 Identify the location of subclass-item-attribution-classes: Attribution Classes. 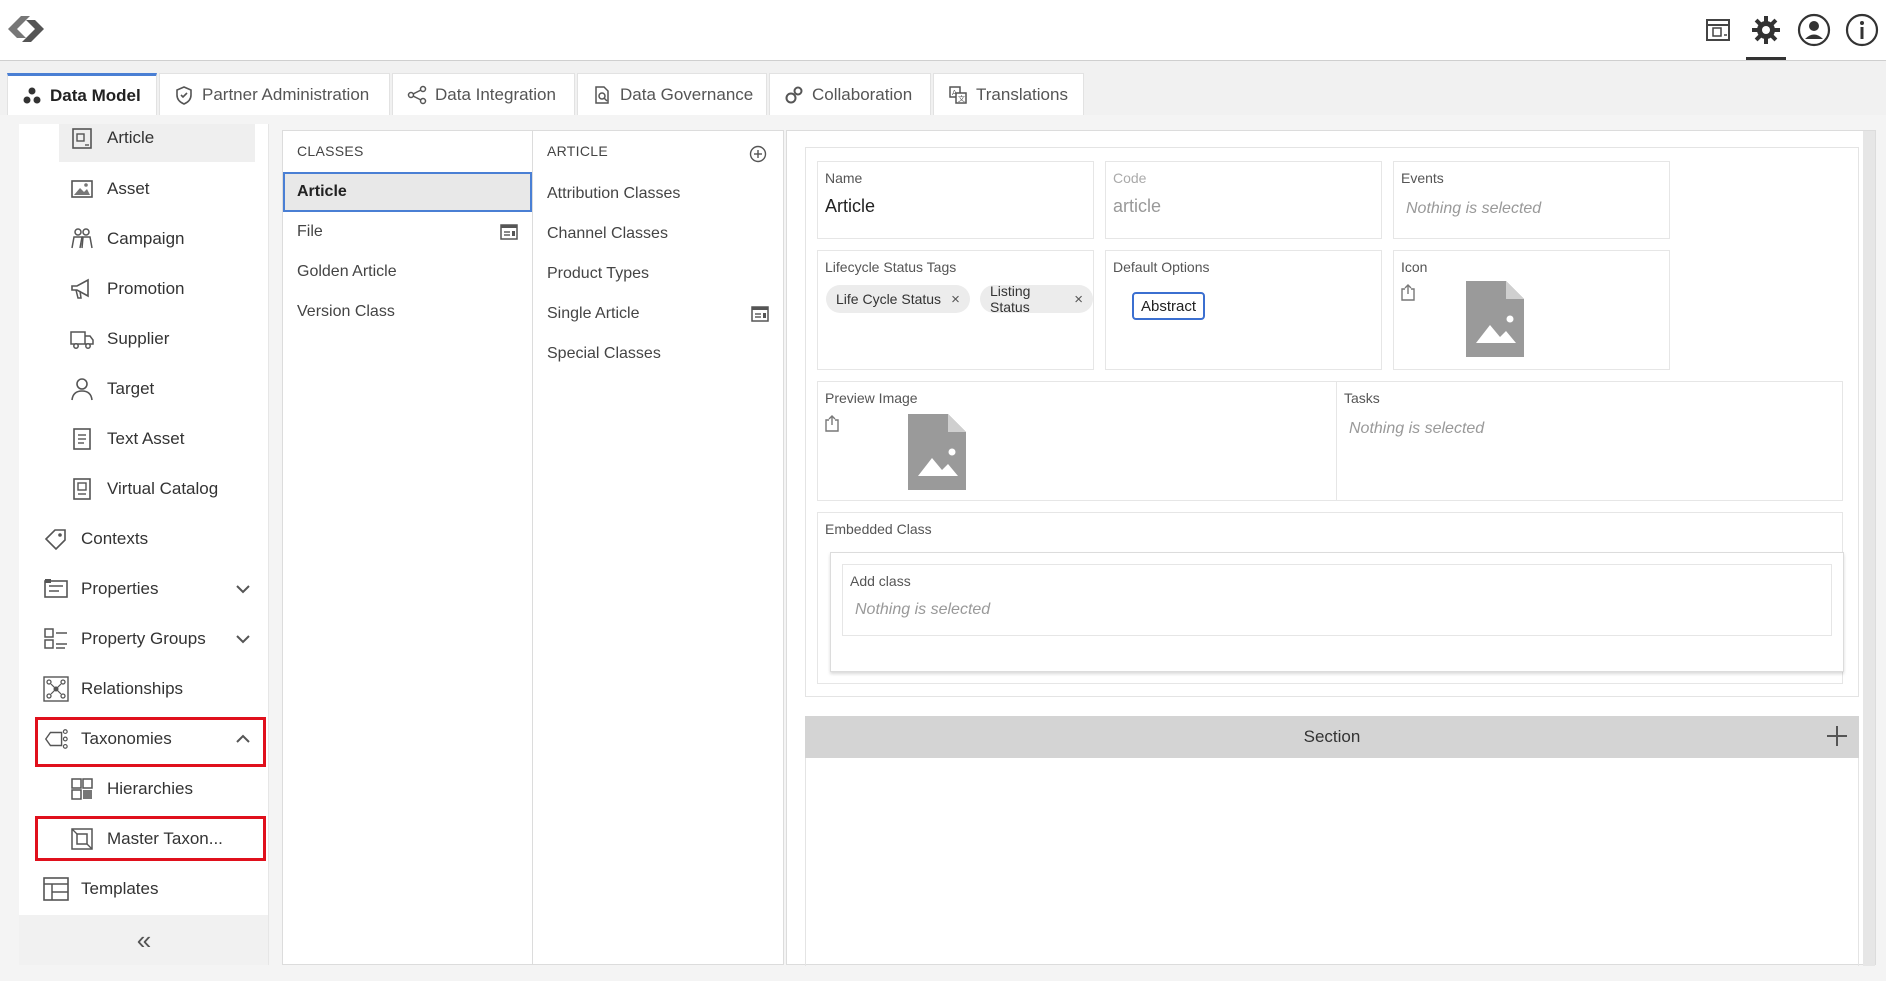
(658, 194).